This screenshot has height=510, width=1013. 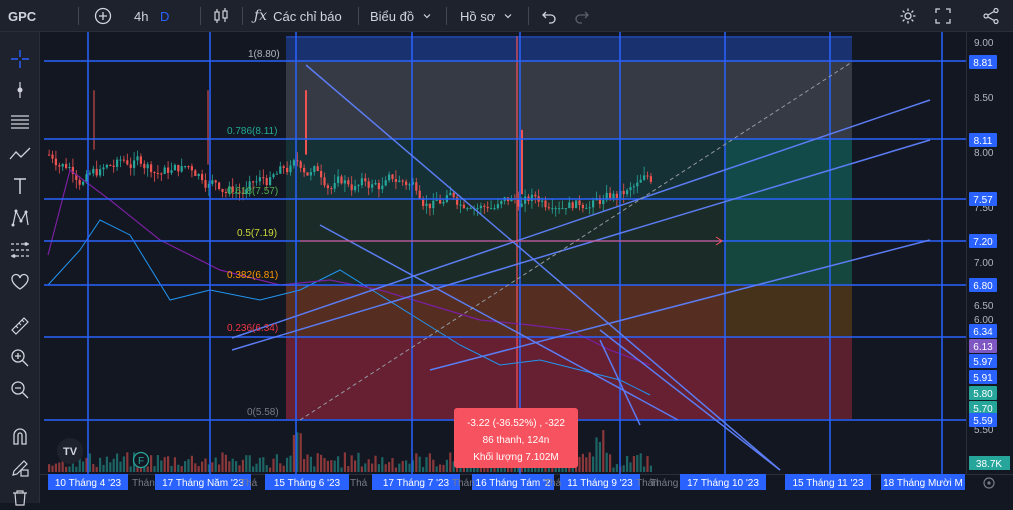 I want to click on pattern-tool, so click(x=20, y=218).